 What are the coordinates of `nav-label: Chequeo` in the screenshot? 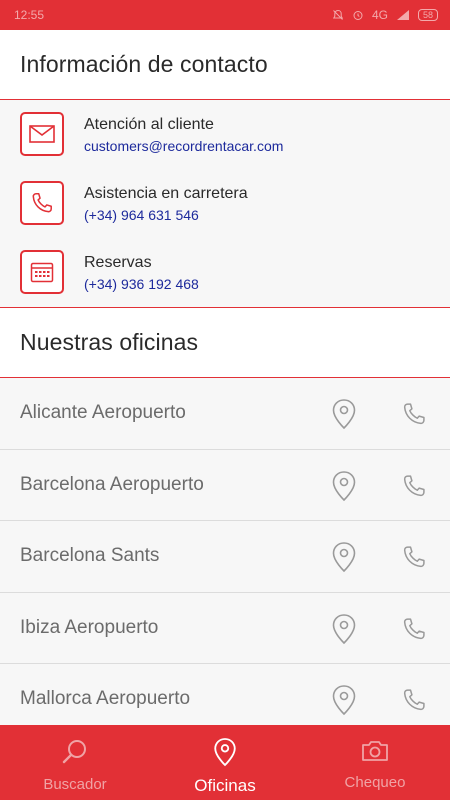 It's located at (375, 782).